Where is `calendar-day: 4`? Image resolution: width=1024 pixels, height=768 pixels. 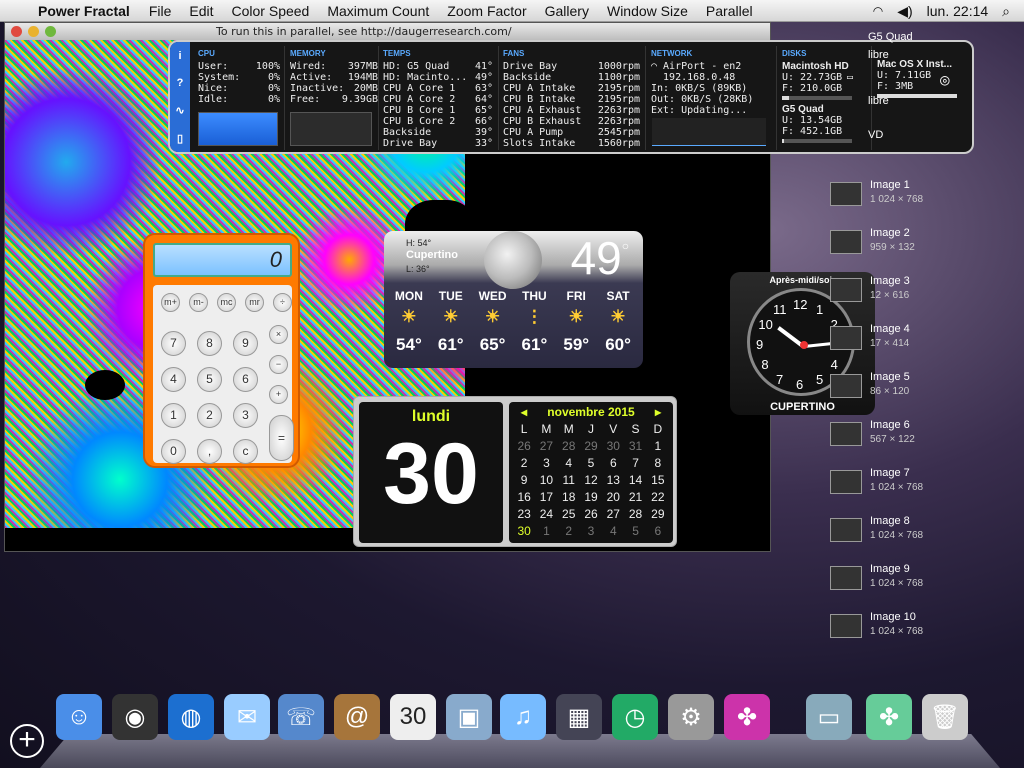 calendar-day: 4 is located at coordinates (569, 463).